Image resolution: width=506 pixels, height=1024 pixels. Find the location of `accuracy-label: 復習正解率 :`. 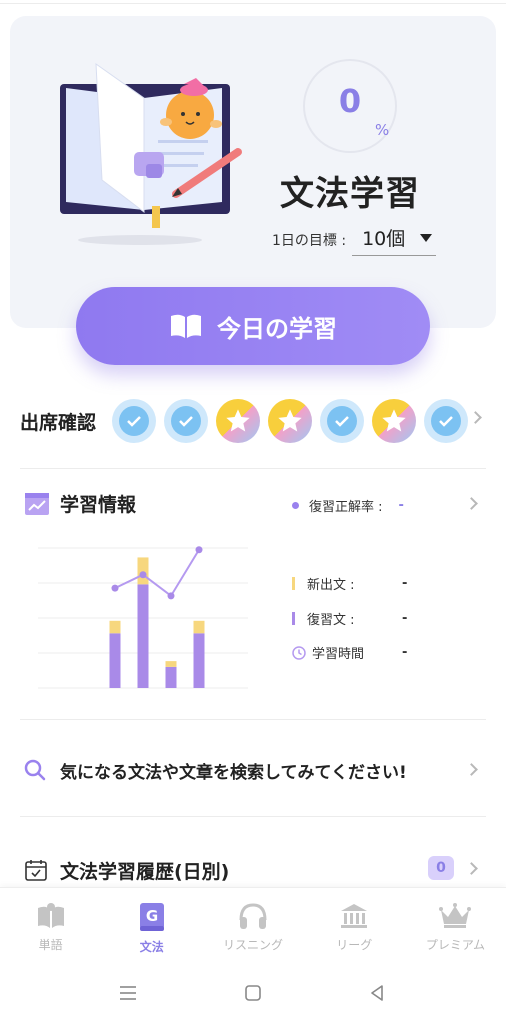

accuracy-label: 復習正解率 : is located at coordinates (346, 507).